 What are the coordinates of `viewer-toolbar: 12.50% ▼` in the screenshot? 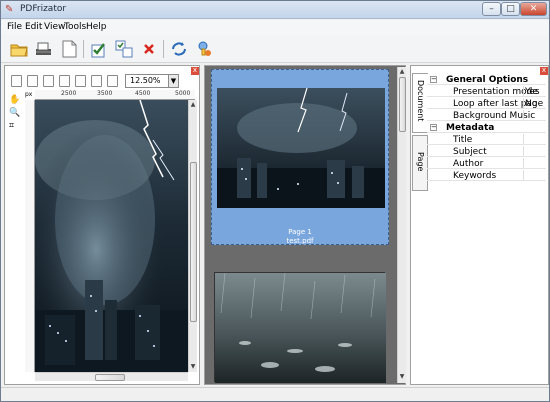 It's located at (101, 82).